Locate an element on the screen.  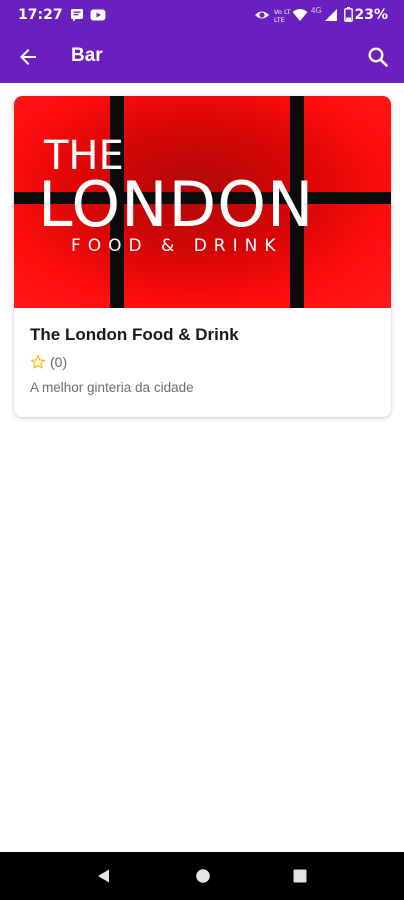
system-nav-bar is located at coordinates (202, 876).